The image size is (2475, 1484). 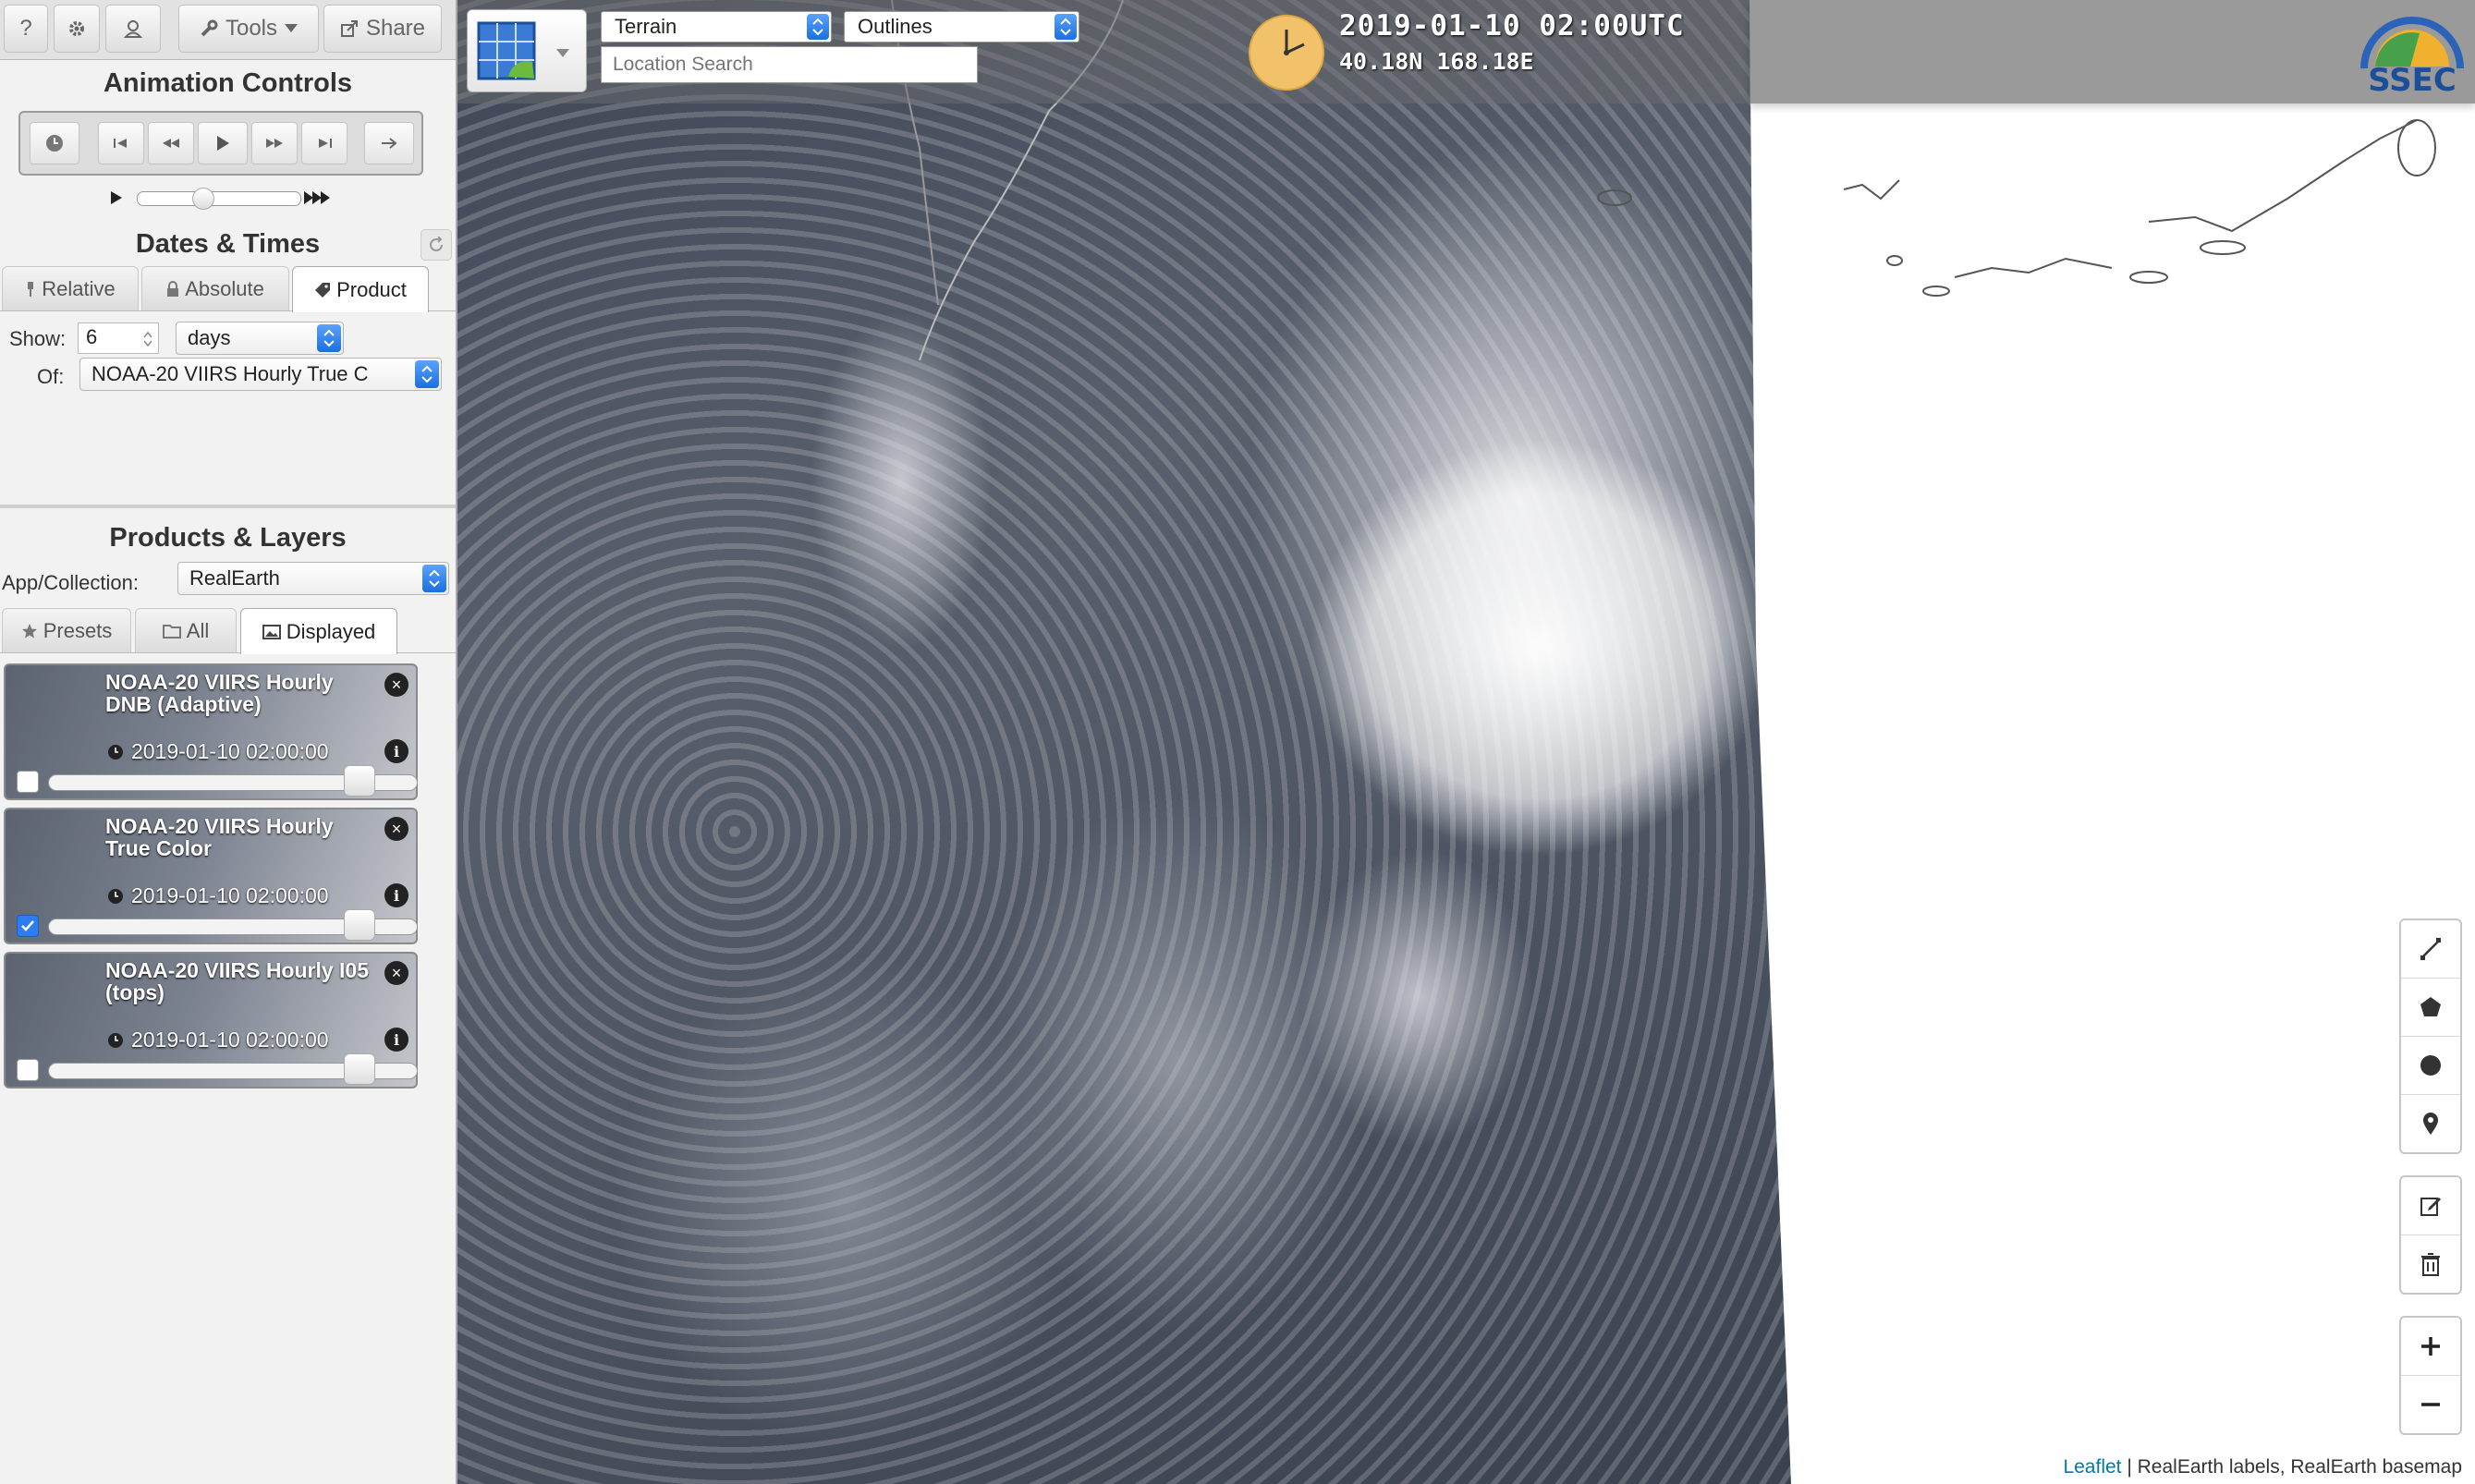 I want to click on play-button, so click(x=223, y=143).